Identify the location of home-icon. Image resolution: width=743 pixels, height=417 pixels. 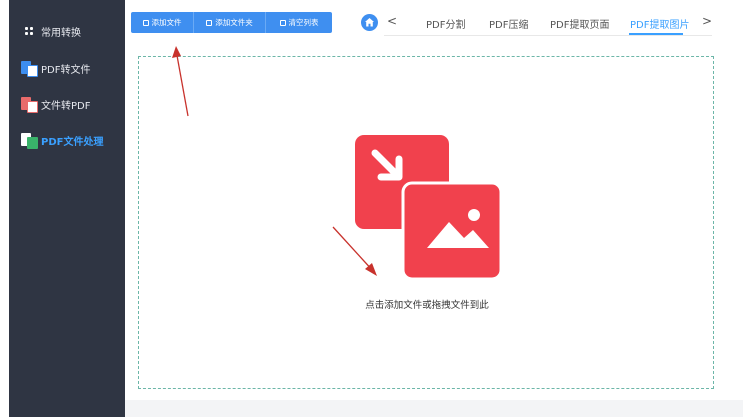
(369, 22).